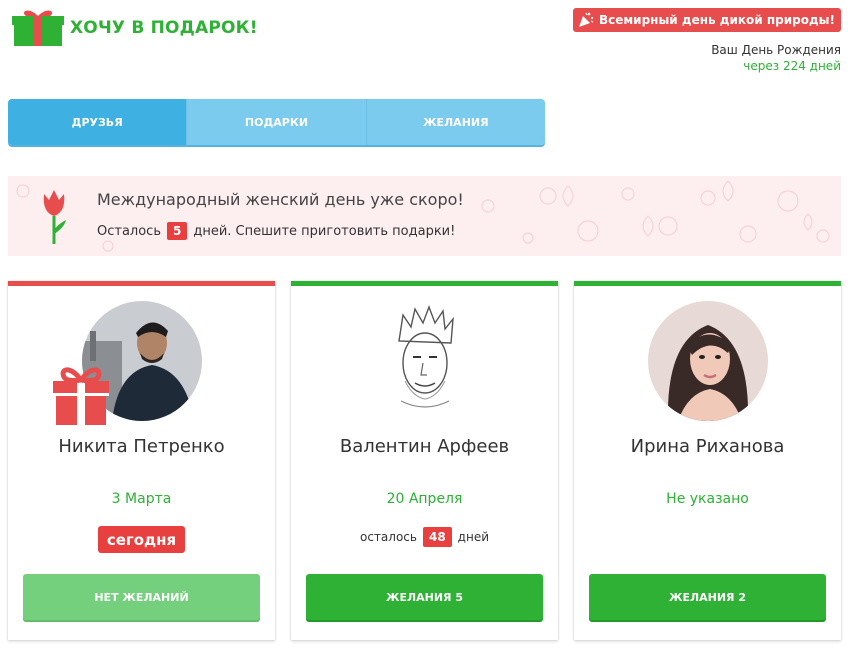  I want to click on tulip-icon, so click(54, 217).